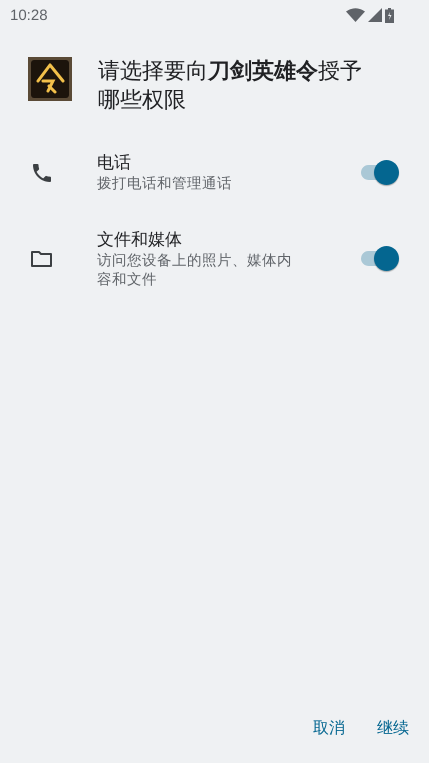  What do you see at coordinates (195, 271) in the screenshot?
I see `permission-description: 访问您设备上的照片、媒体内容和文件` at bounding box center [195, 271].